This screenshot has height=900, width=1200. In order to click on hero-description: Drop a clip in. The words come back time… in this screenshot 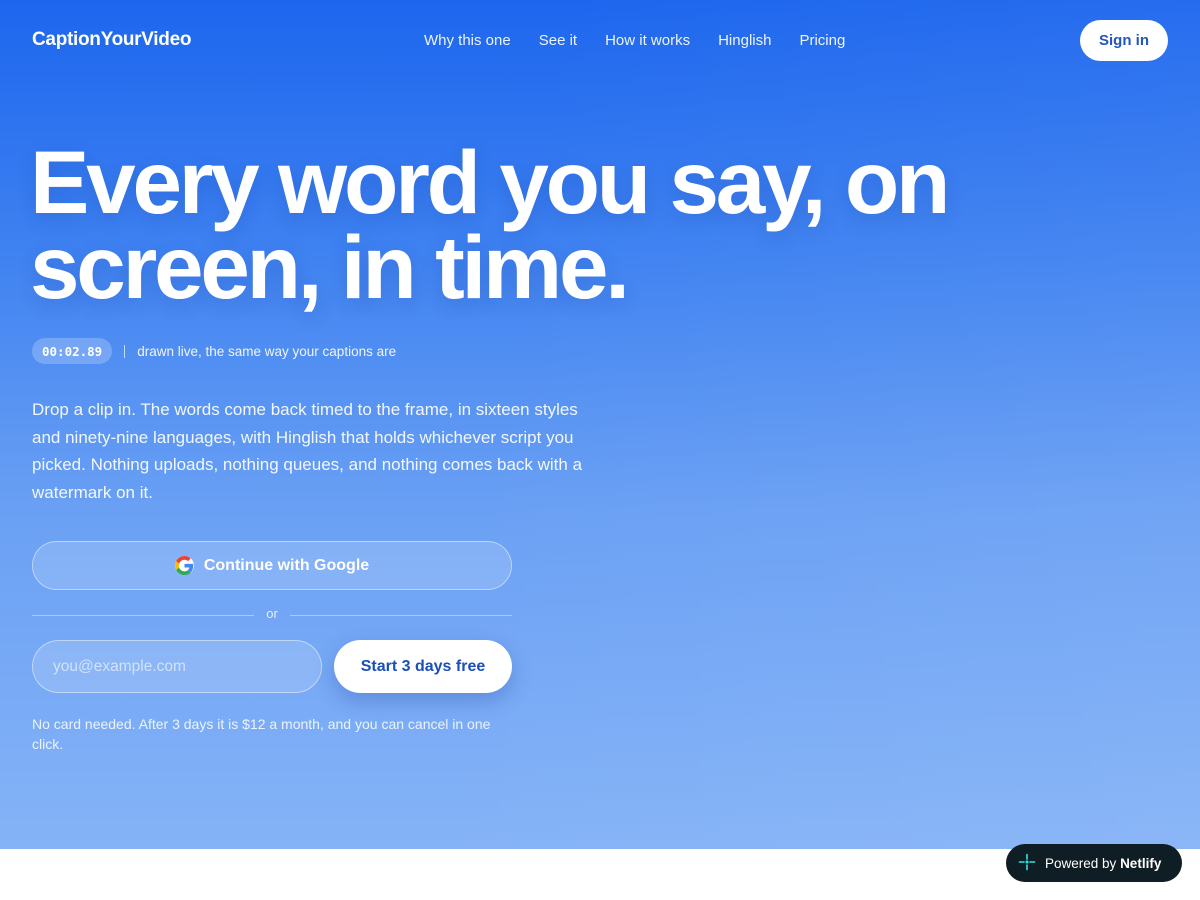, I will do `click(307, 451)`.